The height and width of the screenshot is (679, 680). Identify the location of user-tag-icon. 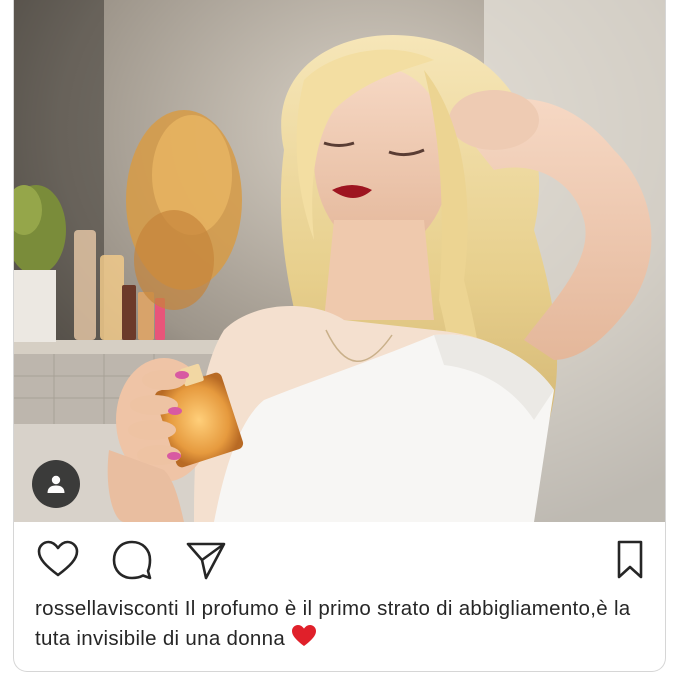
(56, 484).